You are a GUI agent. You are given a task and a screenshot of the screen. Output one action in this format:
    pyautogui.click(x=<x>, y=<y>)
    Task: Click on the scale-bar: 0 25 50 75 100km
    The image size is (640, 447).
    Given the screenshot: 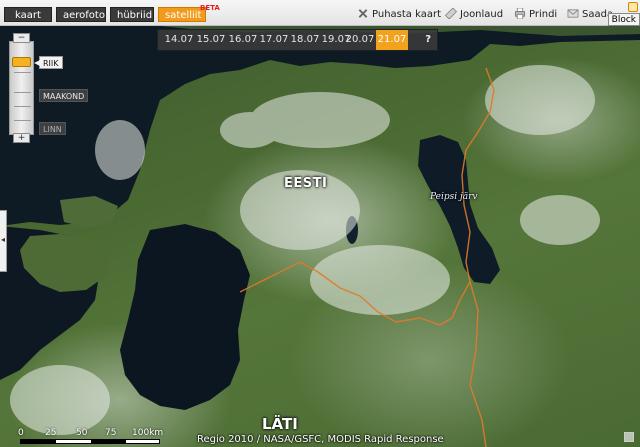 What is the action you would take?
    pyautogui.click(x=94, y=436)
    